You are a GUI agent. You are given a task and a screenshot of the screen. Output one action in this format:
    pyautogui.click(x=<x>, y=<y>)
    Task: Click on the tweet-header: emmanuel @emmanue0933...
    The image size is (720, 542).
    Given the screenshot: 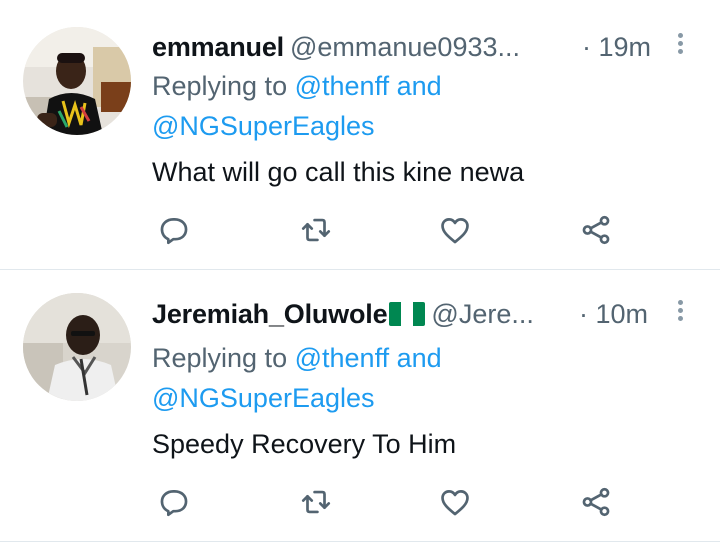 What is the action you would take?
    pyautogui.click(x=336, y=47)
    